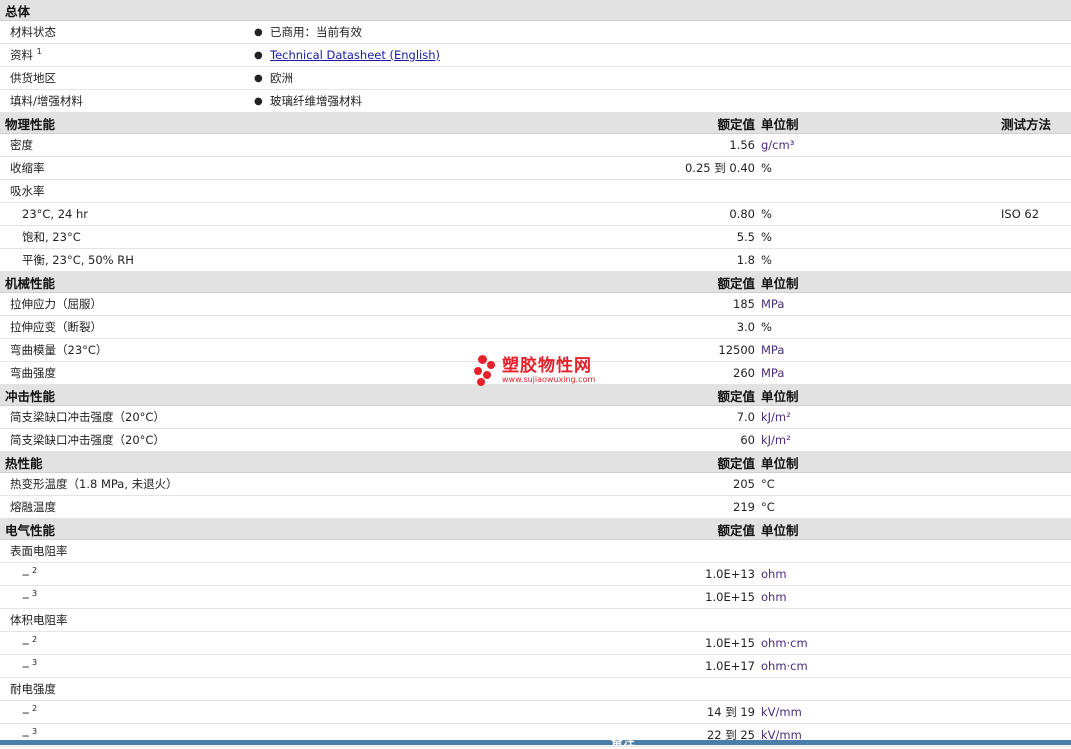 This screenshot has height=749, width=1071. I want to click on row-value: 1.0E+15, so click(730, 597).